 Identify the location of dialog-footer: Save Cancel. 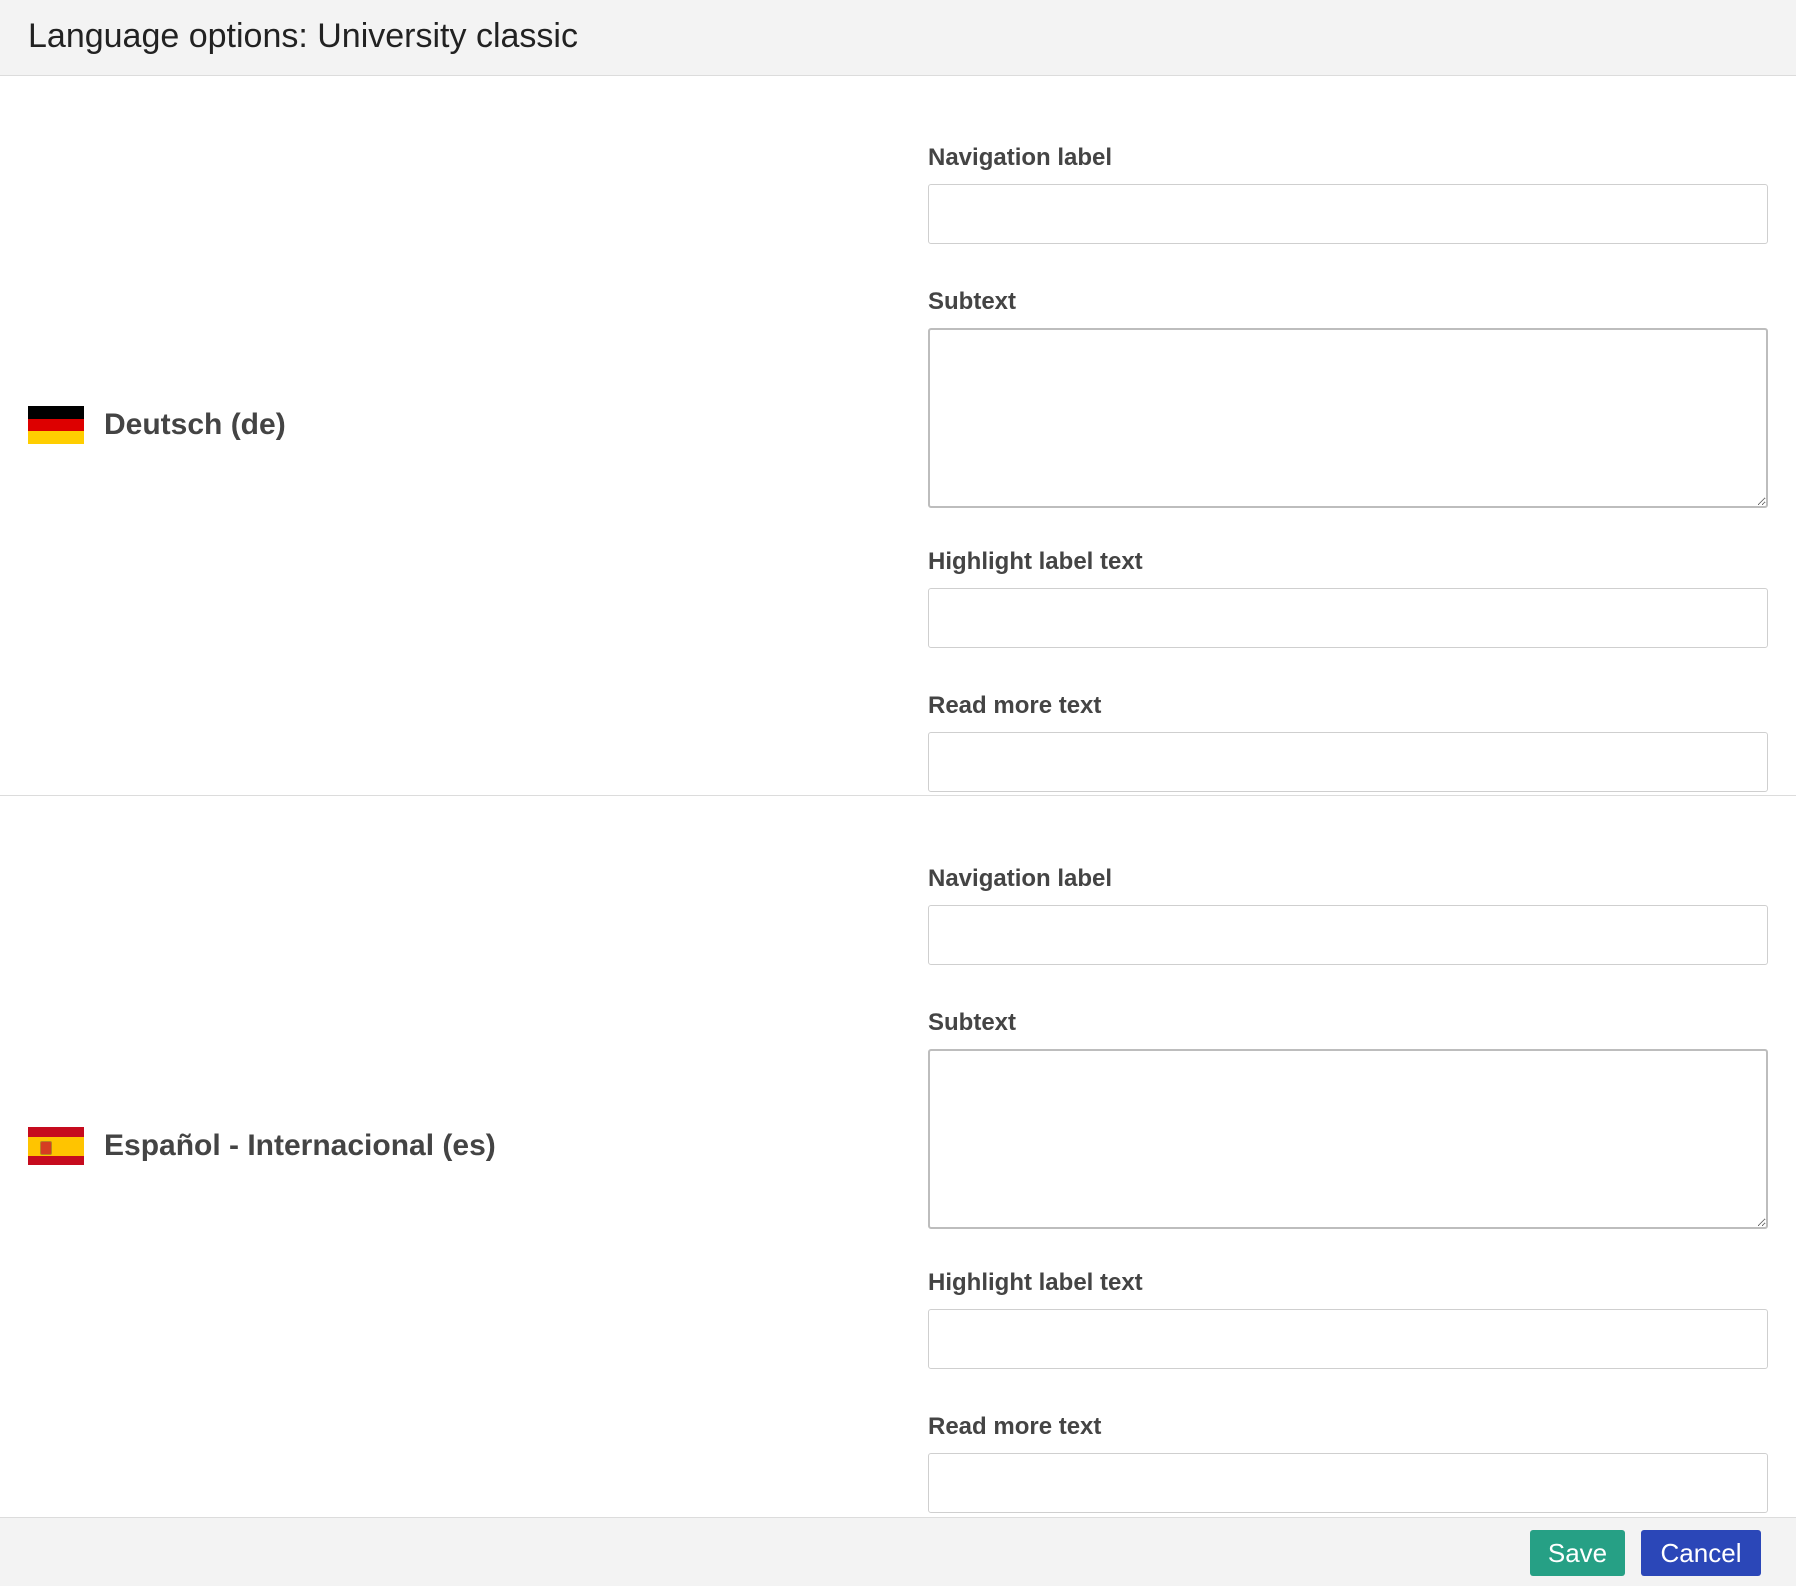
(898, 1551).